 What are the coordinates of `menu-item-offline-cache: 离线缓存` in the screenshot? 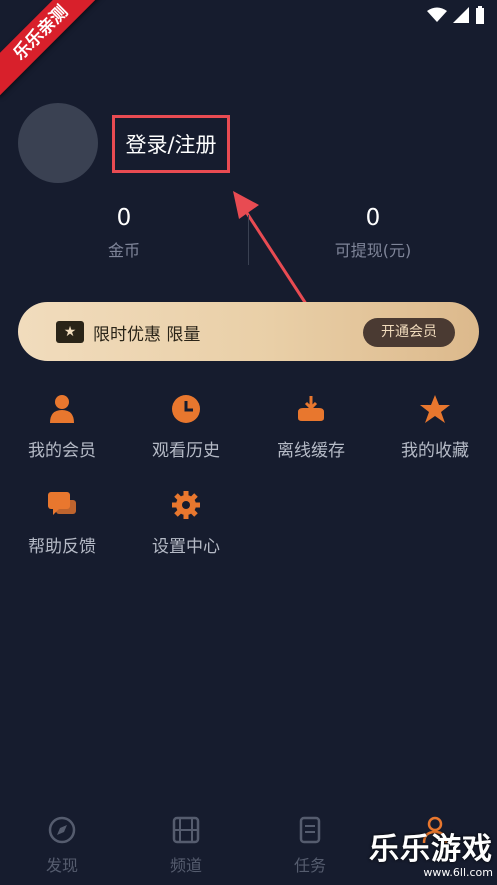 It's located at (311, 426).